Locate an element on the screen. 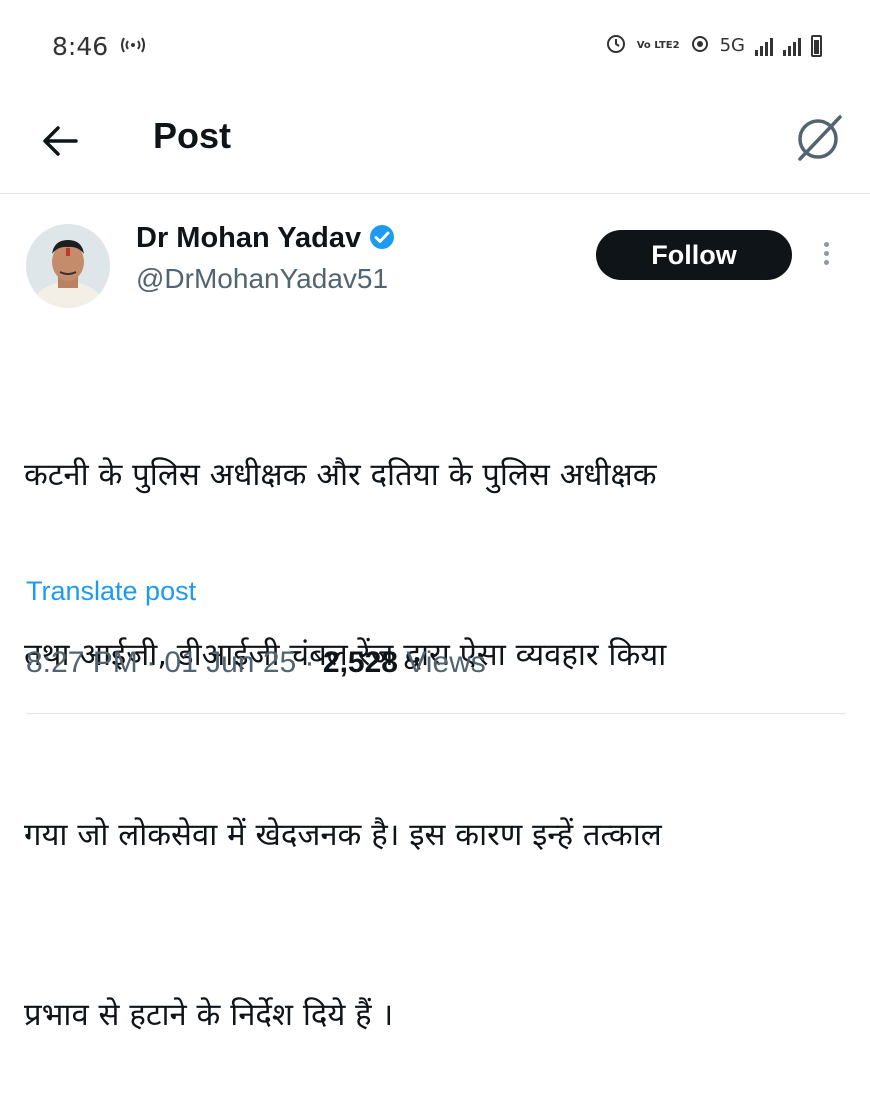 The height and width of the screenshot is (1105, 870). post-meta: 8:27 PM · 01 Jun 25 · 2,528 Views is located at coordinates (256, 663).